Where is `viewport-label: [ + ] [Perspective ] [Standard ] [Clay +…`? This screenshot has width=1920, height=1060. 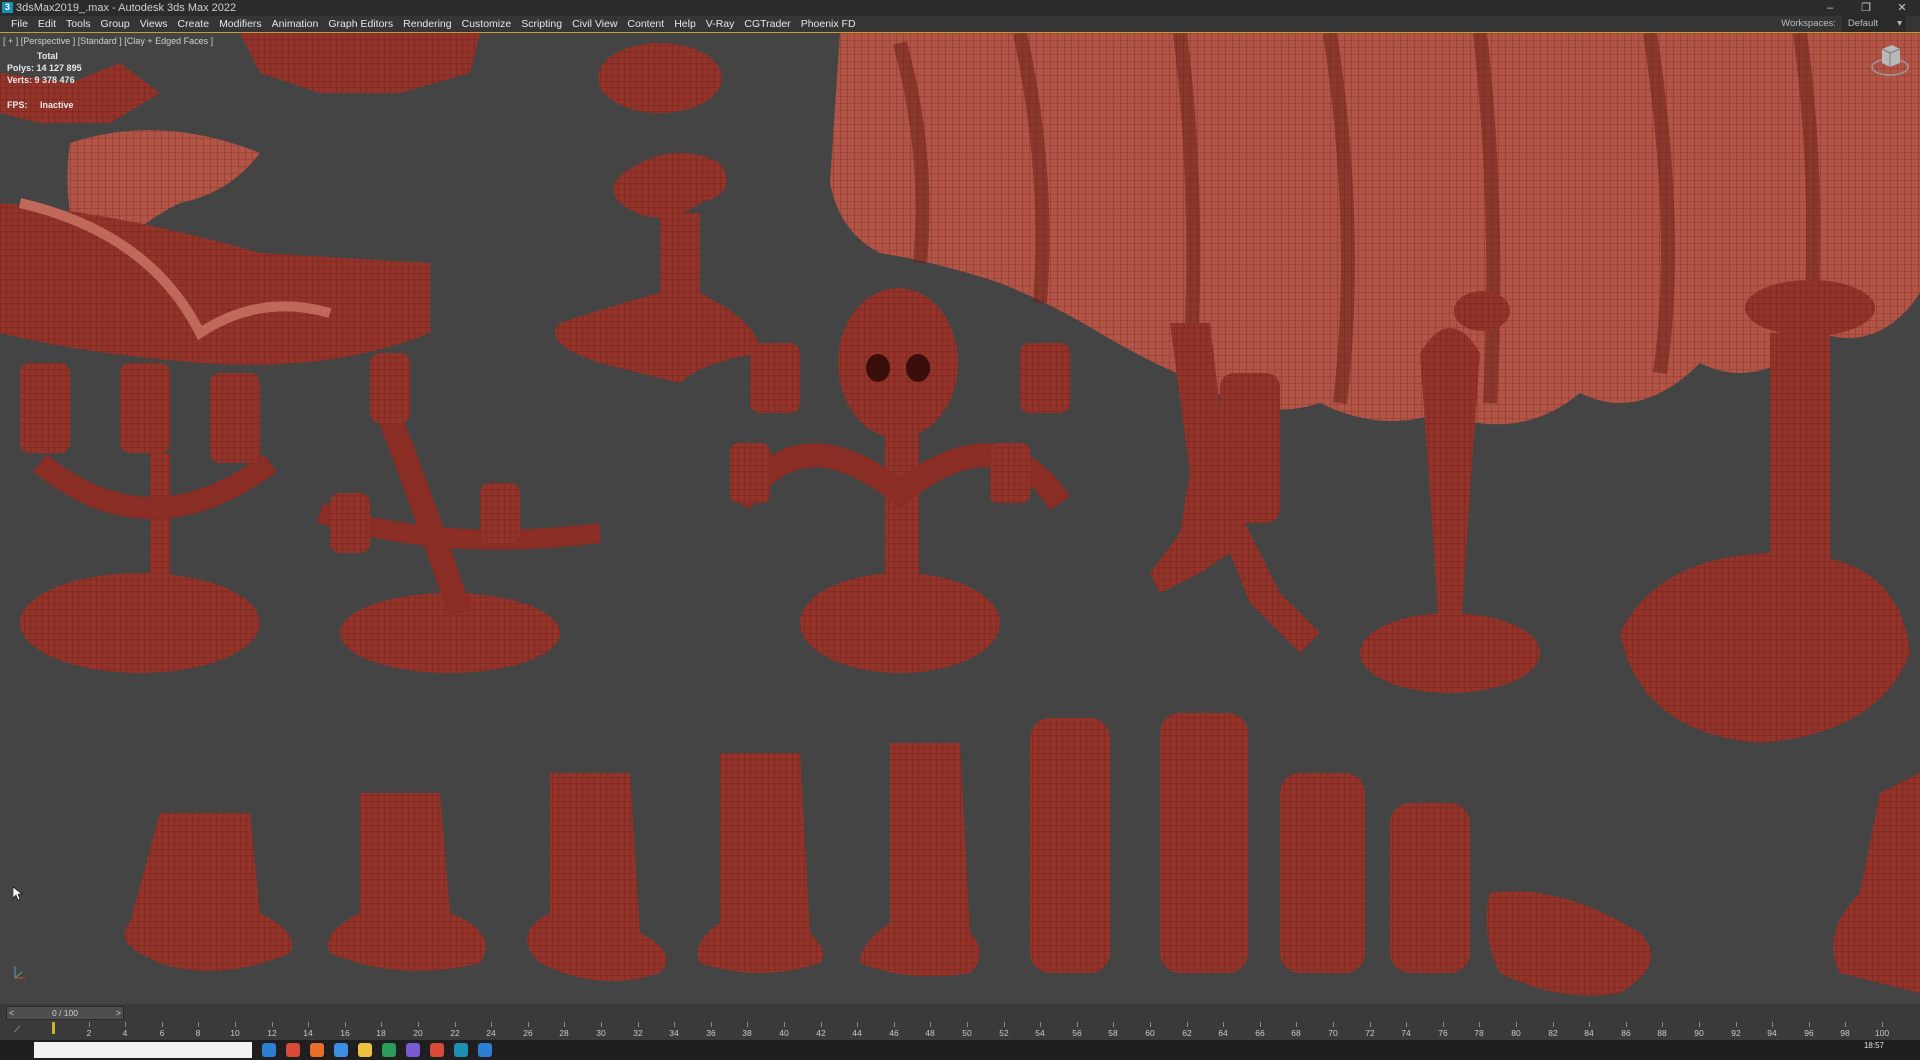 viewport-label: [ + ] [Perspective ] [Standard ] [Clay +… is located at coordinates (108, 41).